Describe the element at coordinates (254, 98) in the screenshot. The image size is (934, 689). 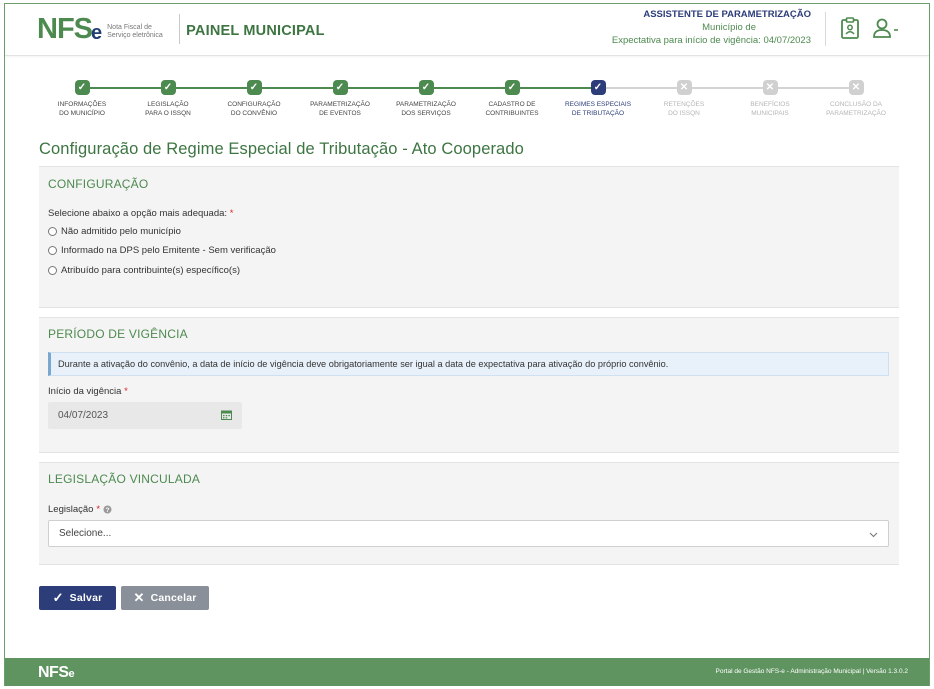
I see `step-configuracao-convenio: ✓ CONFIGURAÇÃO DO CONVÊNIO` at that location.